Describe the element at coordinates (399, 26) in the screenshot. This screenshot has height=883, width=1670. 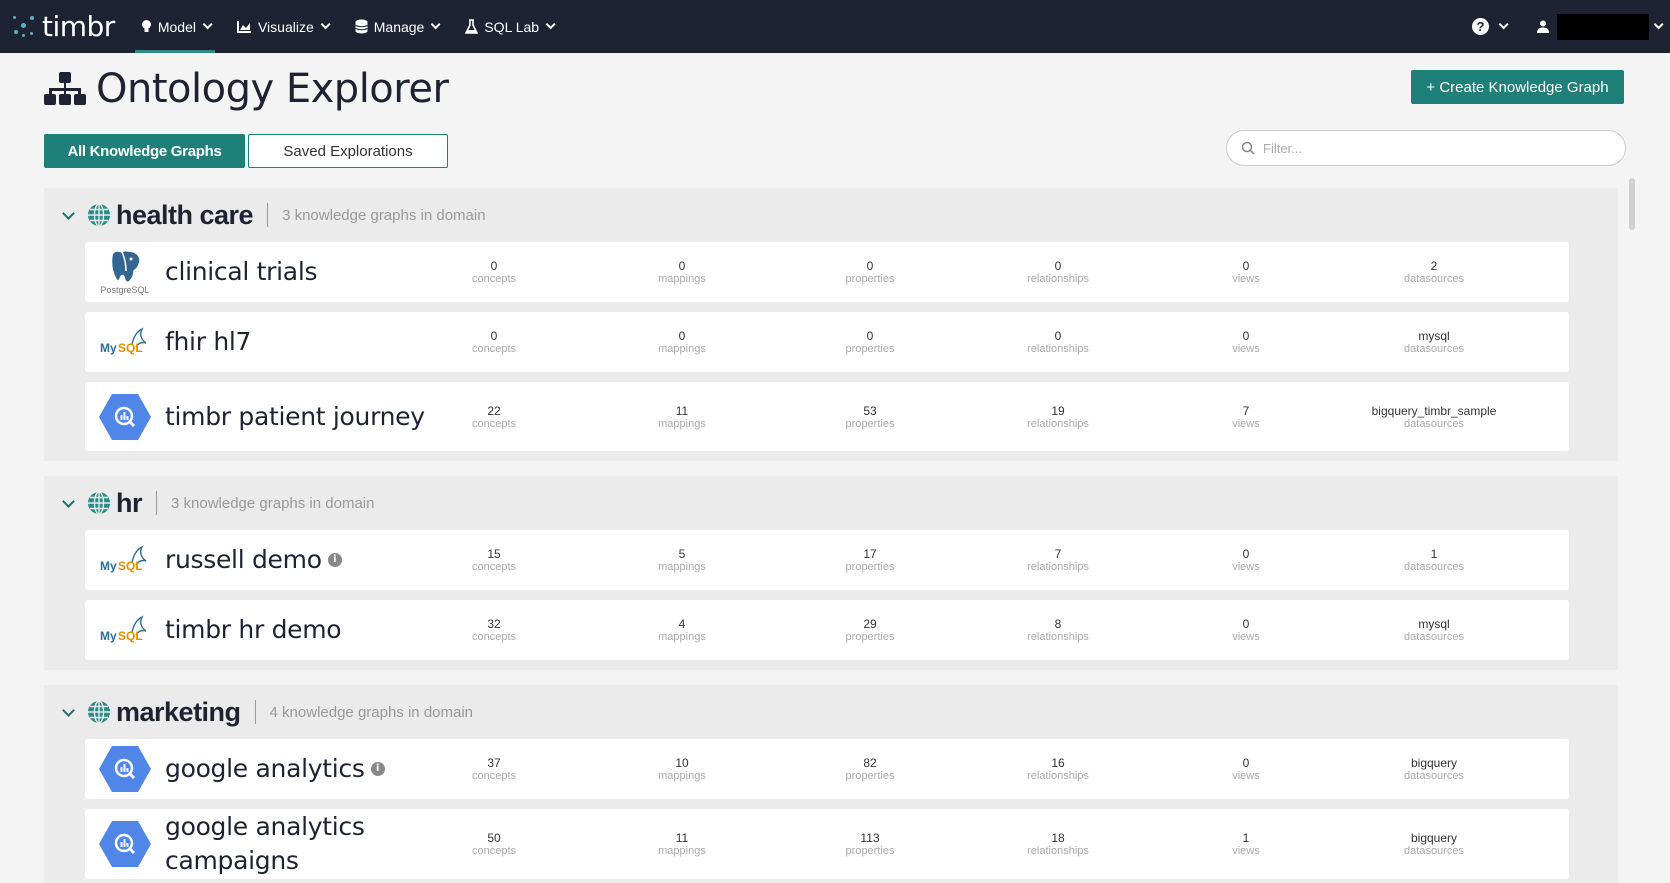
I see `menu-manage-label: Manage` at that location.